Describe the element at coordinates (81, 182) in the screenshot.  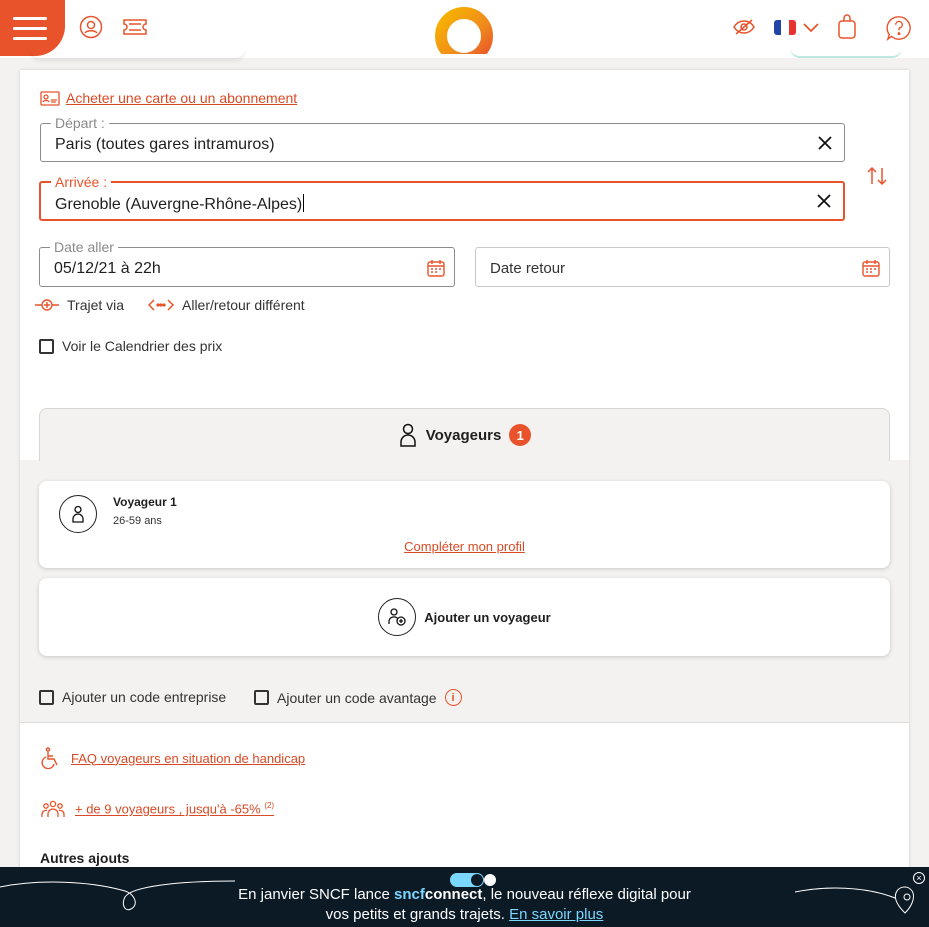
I see `arrival-label: Arrivée :` at that location.